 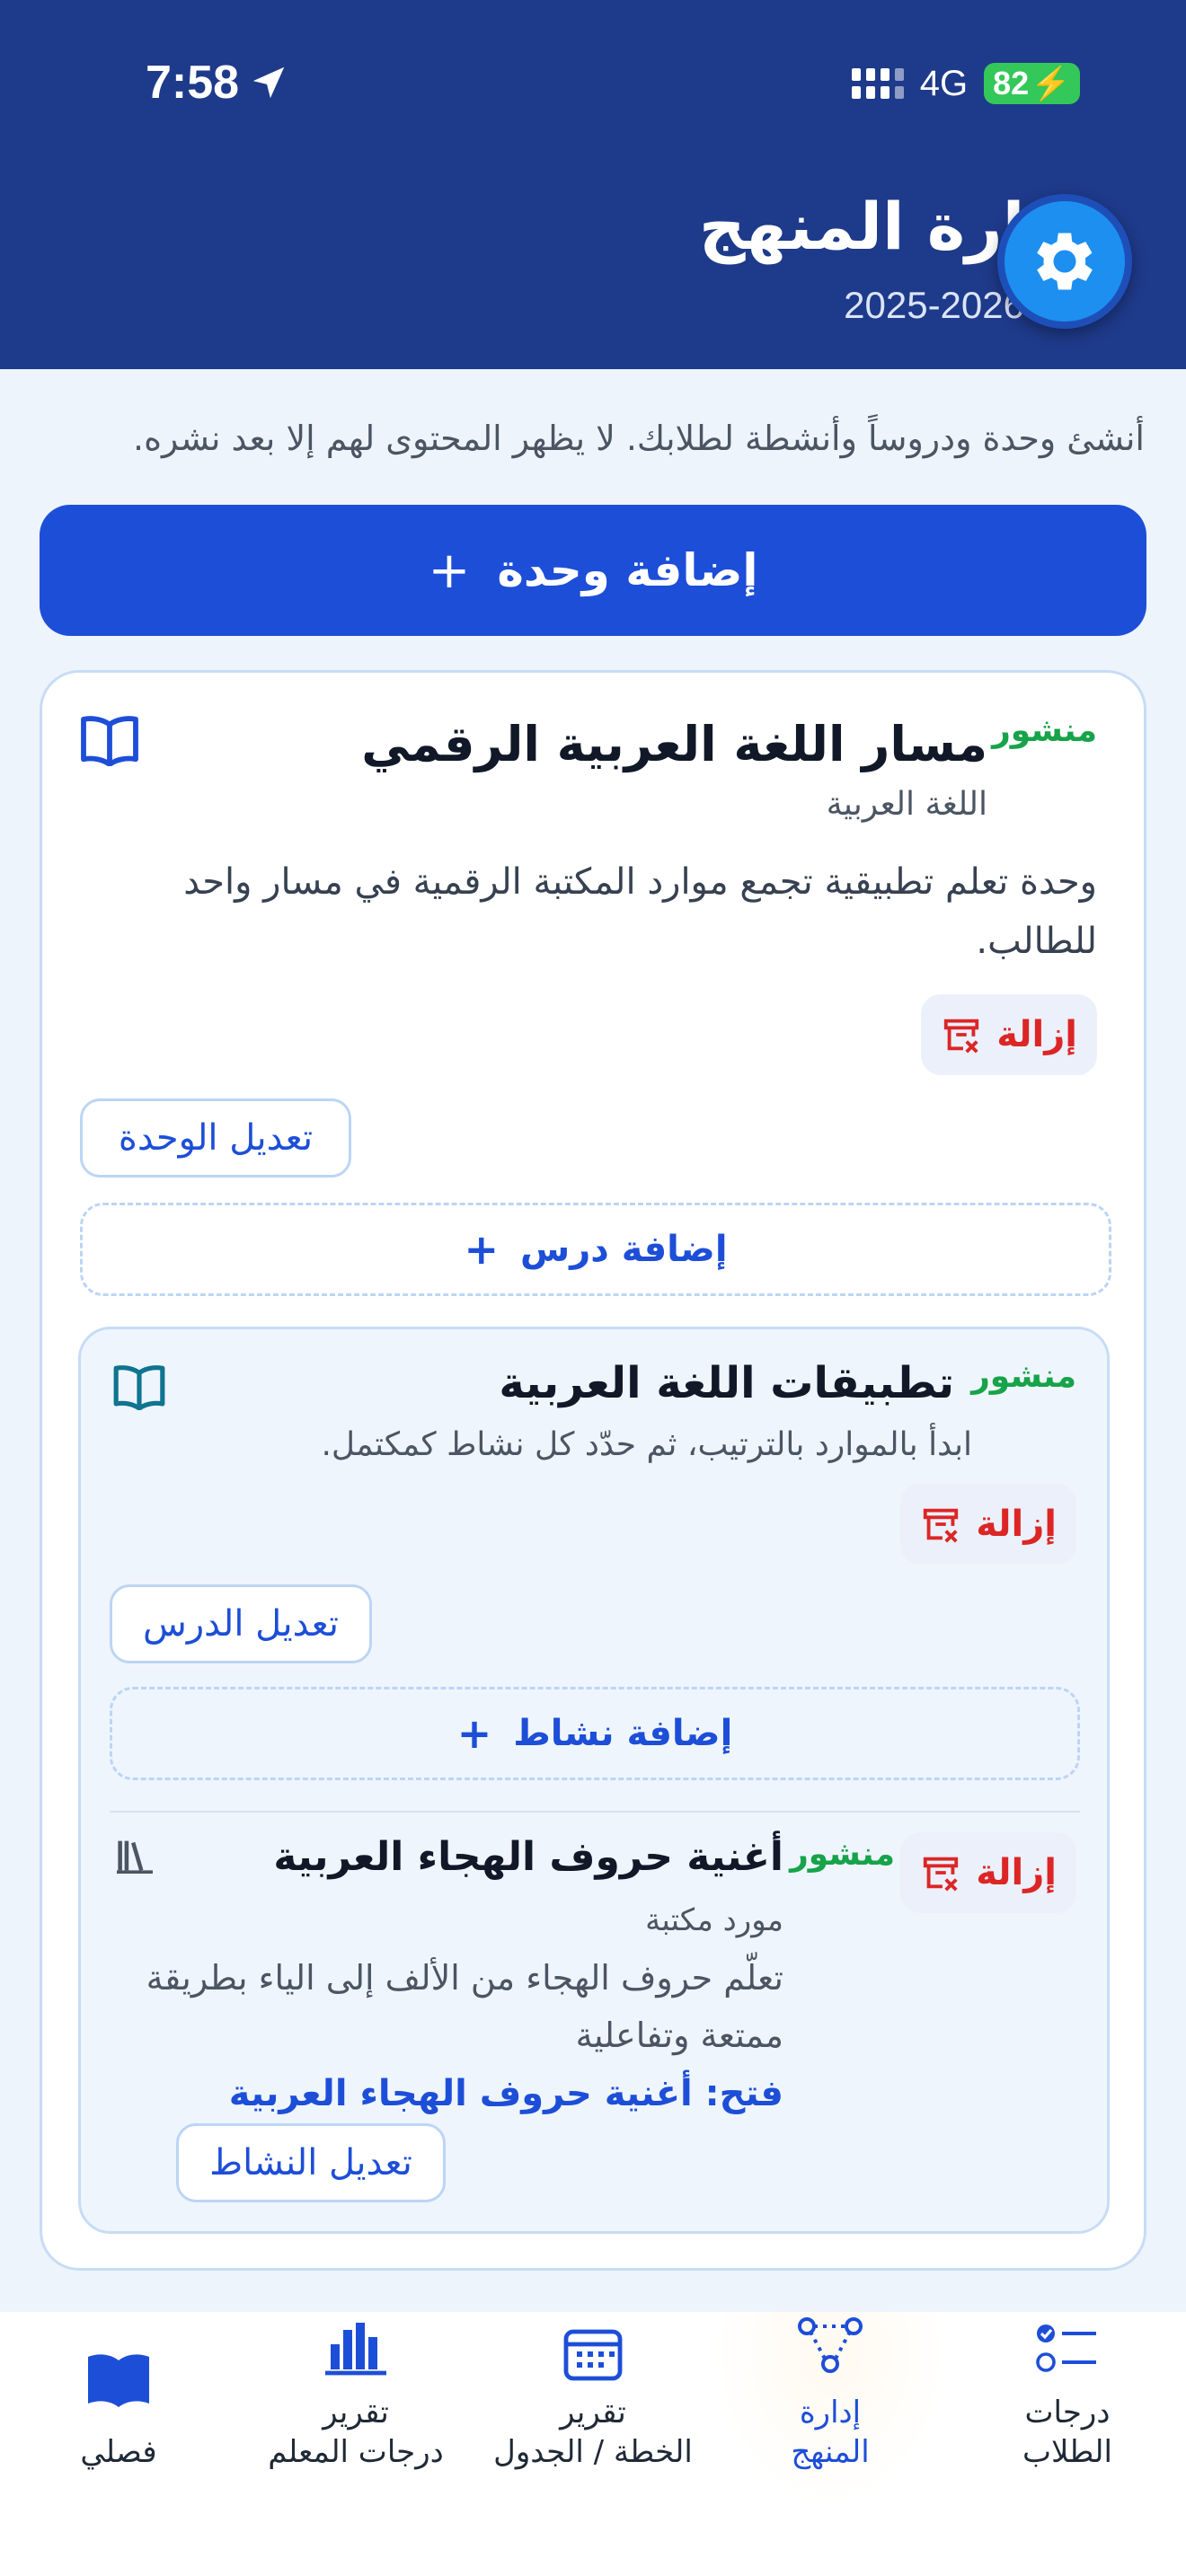 I want to click on add-activity-label: إضافة نشاط, so click(x=623, y=1733).